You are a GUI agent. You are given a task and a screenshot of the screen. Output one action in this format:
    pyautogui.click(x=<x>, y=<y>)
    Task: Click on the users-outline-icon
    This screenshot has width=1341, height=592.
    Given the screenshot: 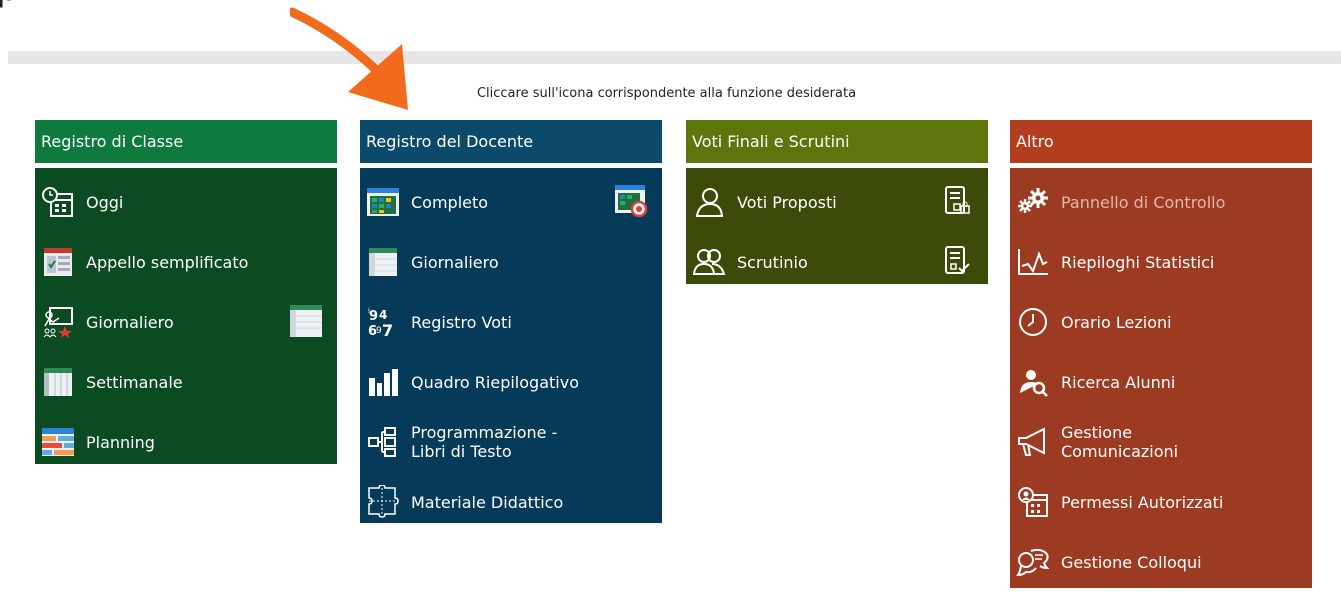 What is the action you would take?
    pyautogui.click(x=709, y=262)
    